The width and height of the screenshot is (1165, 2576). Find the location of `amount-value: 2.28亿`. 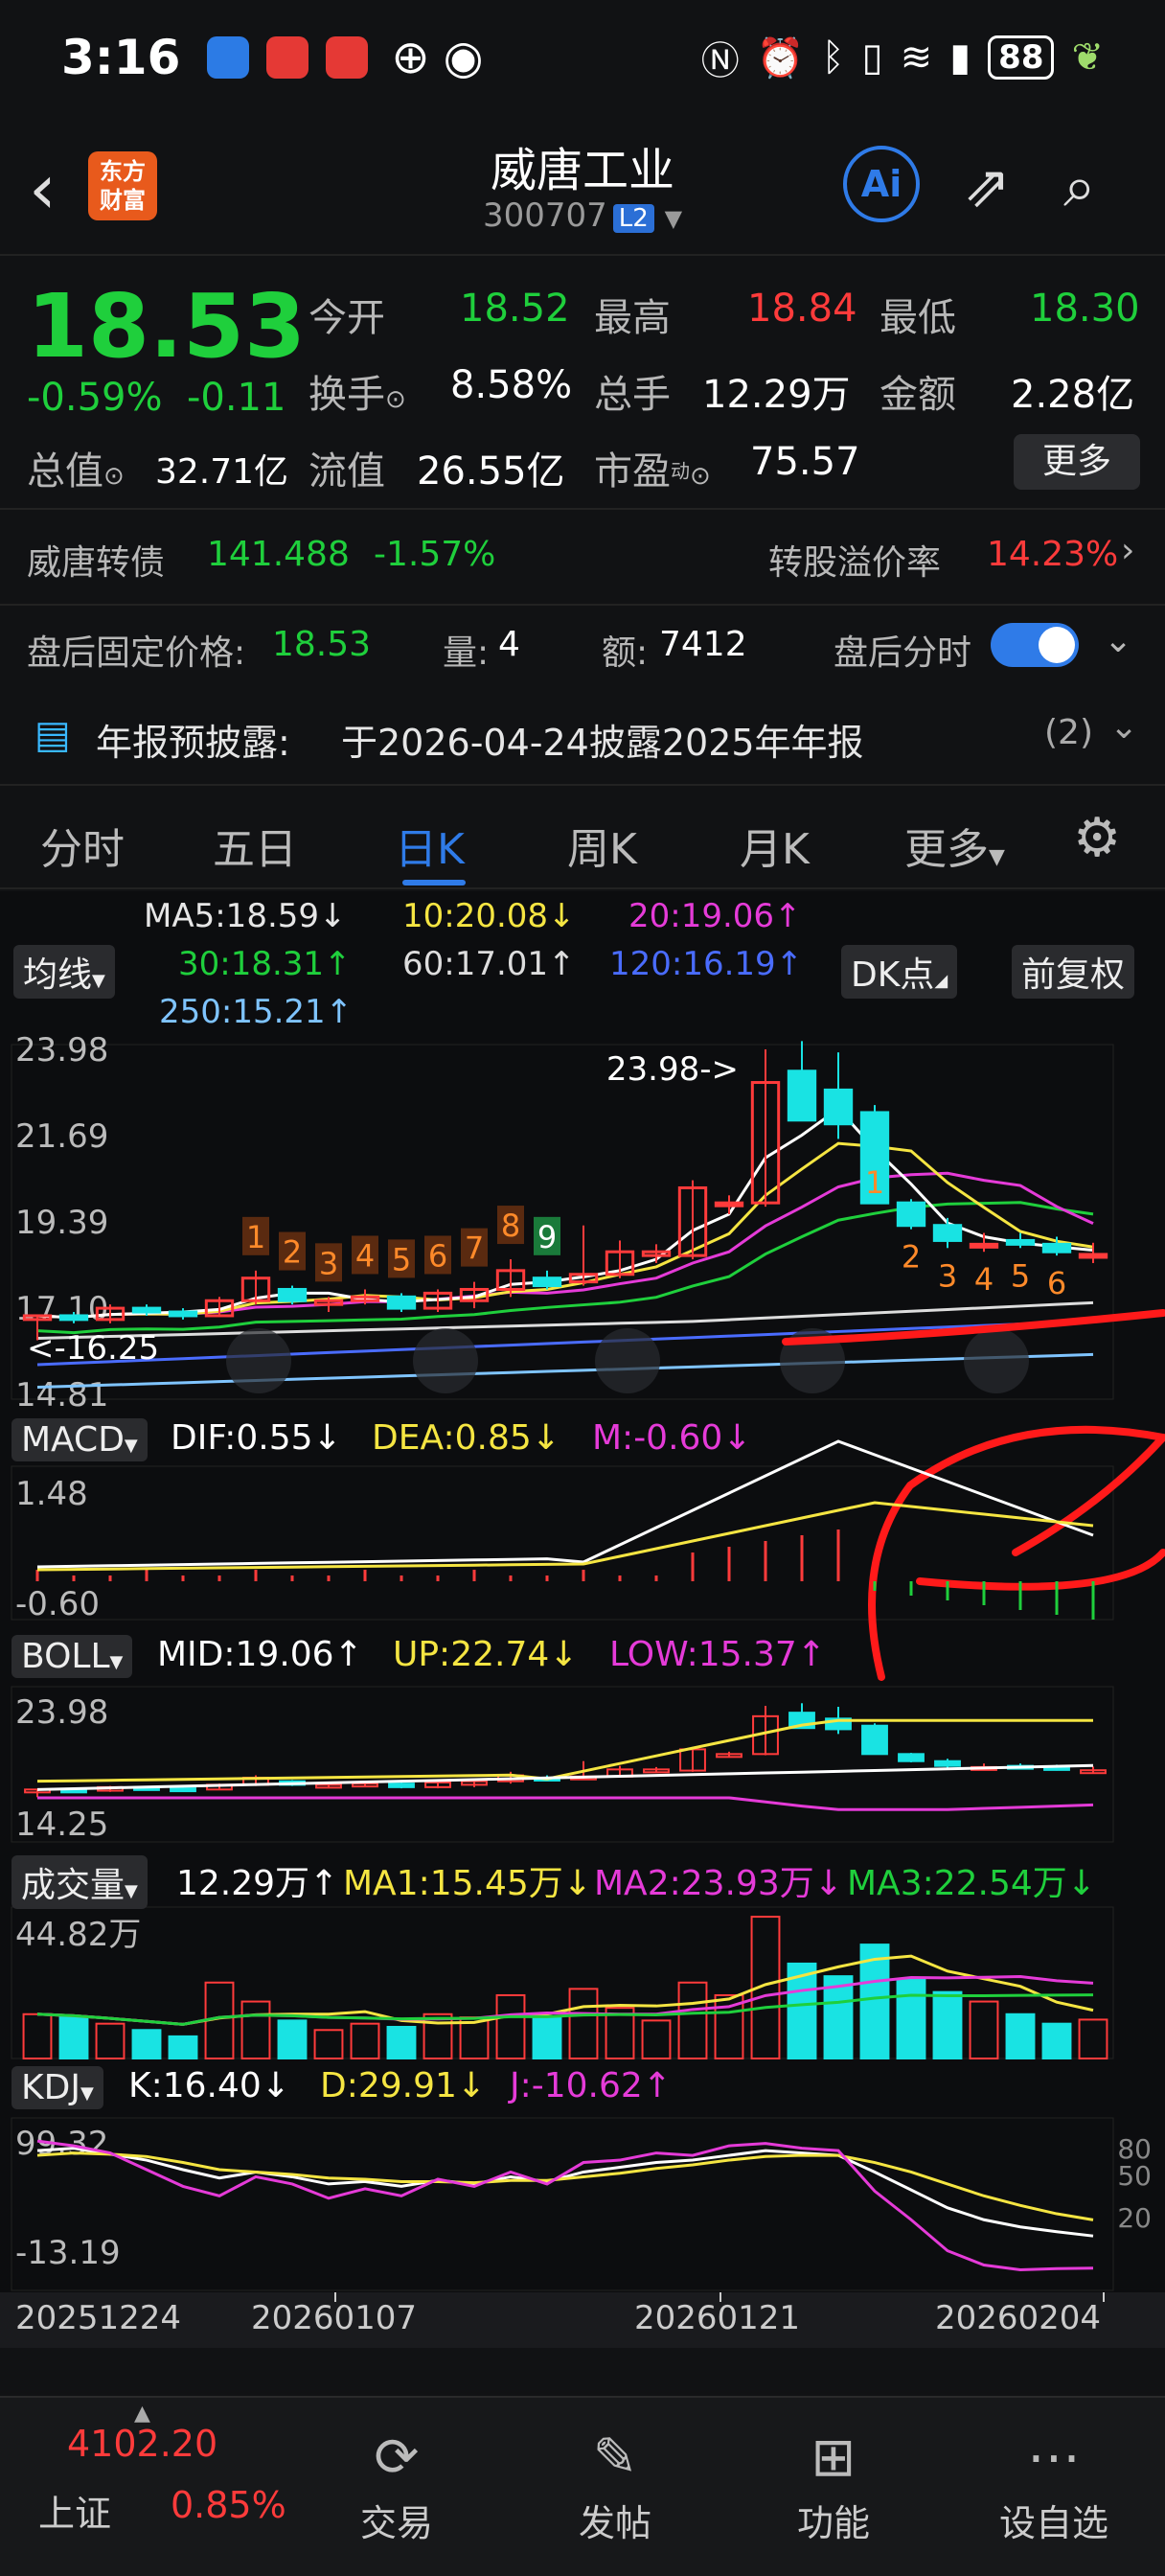

amount-value: 2.28亿 is located at coordinates (1073, 395).